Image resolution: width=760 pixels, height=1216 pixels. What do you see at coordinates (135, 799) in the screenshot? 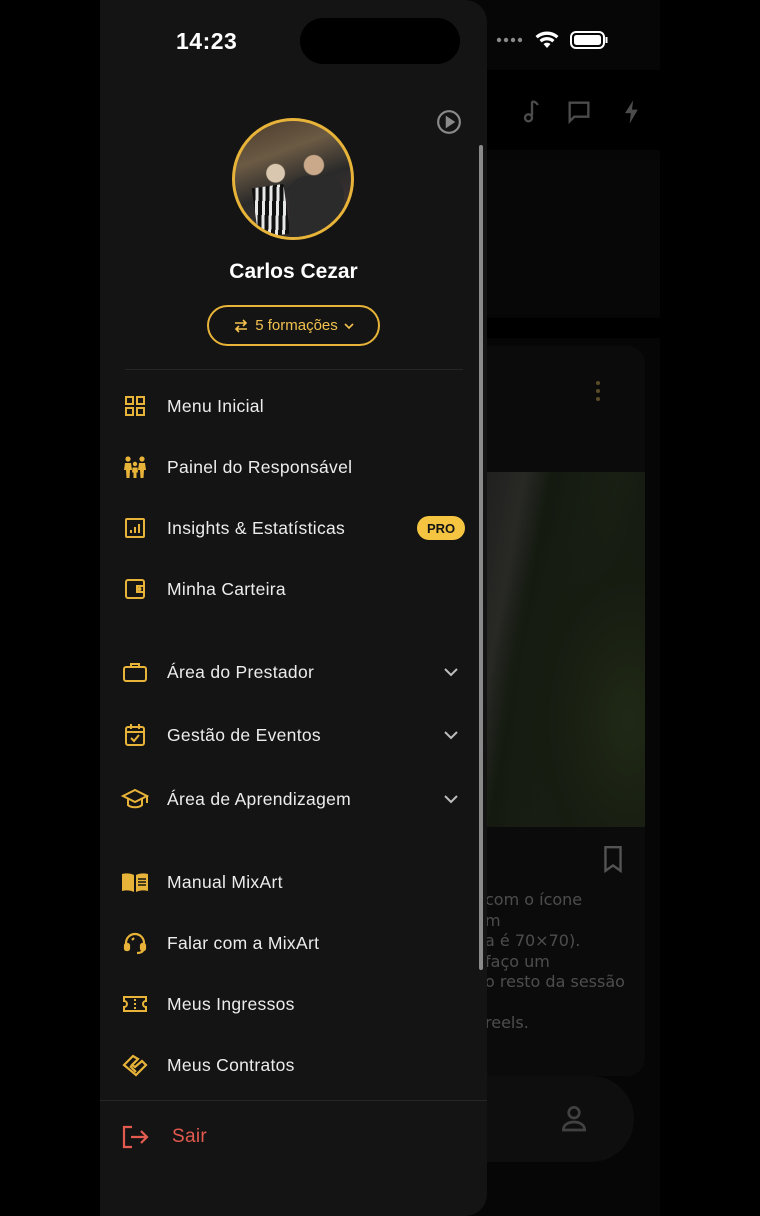
I see `graduation-cap-icon` at bounding box center [135, 799].